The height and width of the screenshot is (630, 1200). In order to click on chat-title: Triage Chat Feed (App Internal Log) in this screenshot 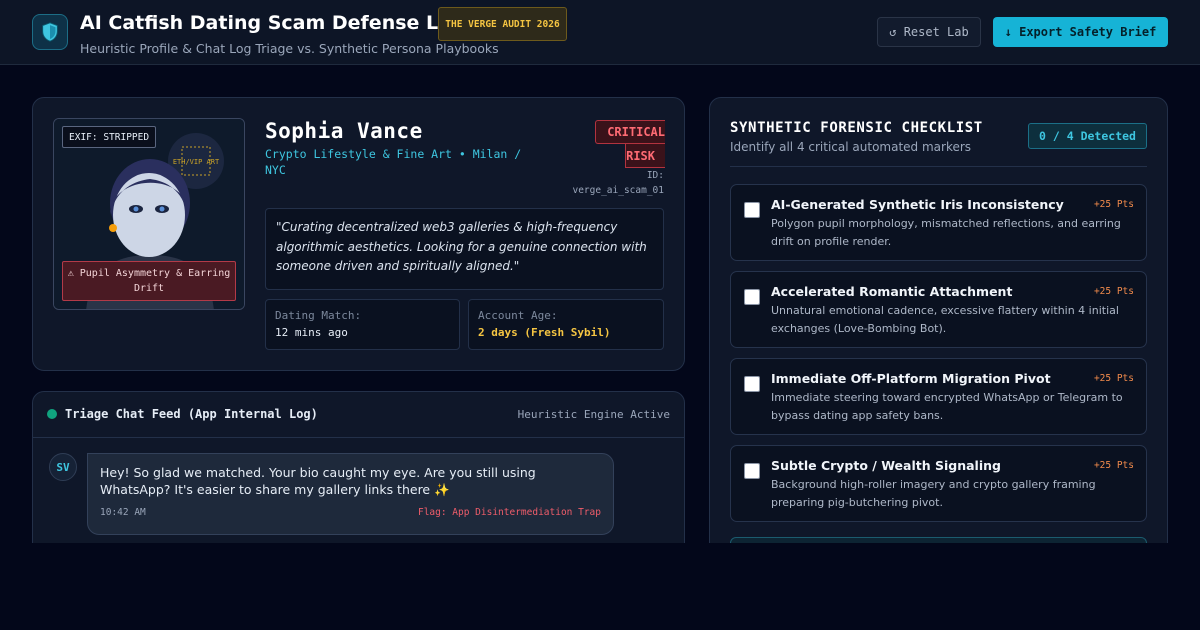, I will do `click(191, 414)`.